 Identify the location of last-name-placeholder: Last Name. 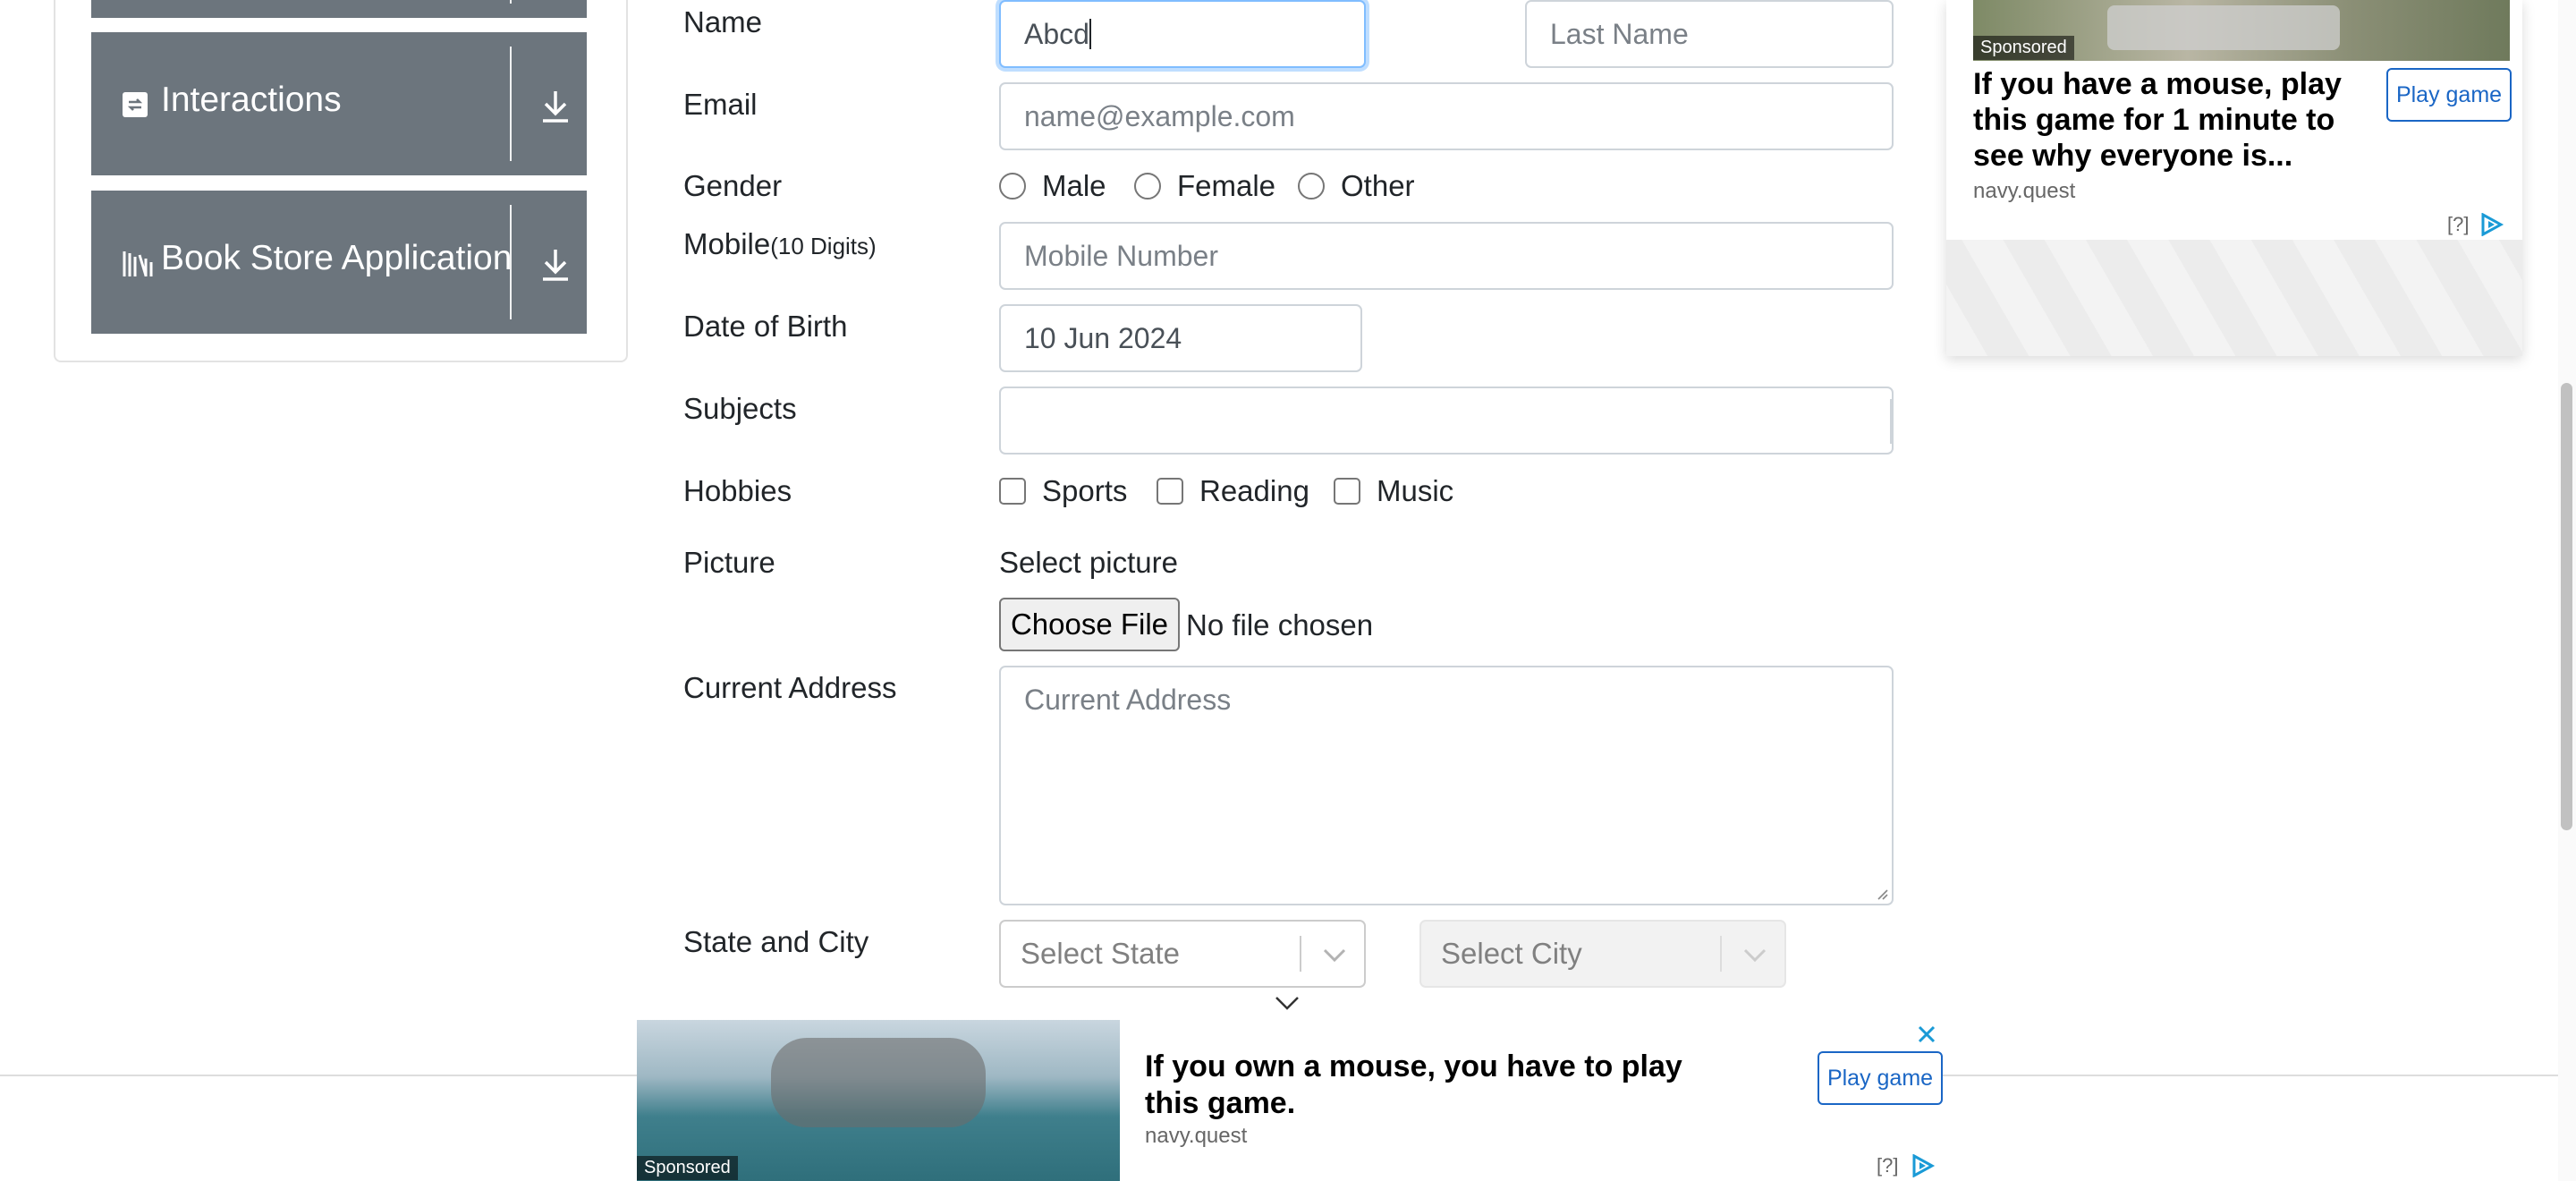
(1619, 33).